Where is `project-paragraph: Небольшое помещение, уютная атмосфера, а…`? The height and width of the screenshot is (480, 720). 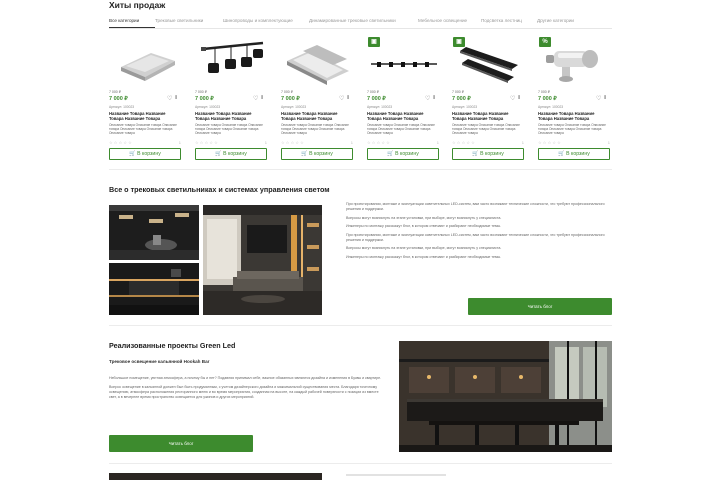
project-paragraph: Небольшое помещение, уютная атмосфера, а… is located at coordinates (245, 378).